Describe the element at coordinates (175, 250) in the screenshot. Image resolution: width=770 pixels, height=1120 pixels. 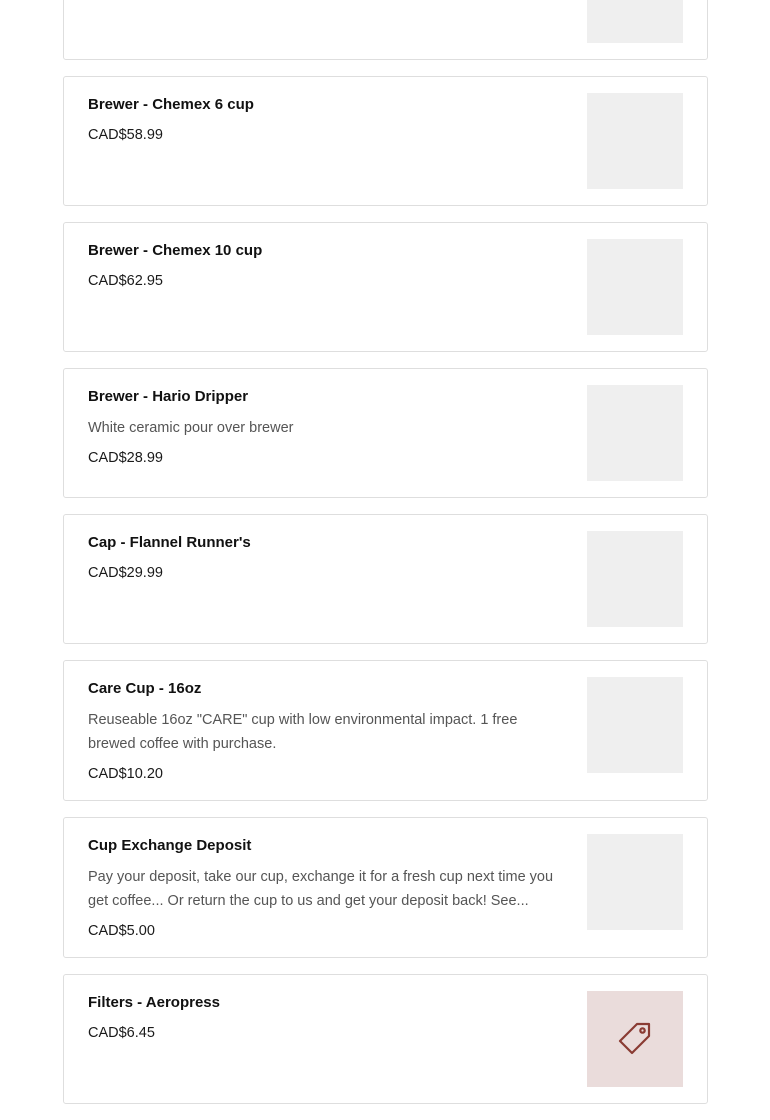
I see `product-name: Brewer - Chemex 10 cup` at that location.